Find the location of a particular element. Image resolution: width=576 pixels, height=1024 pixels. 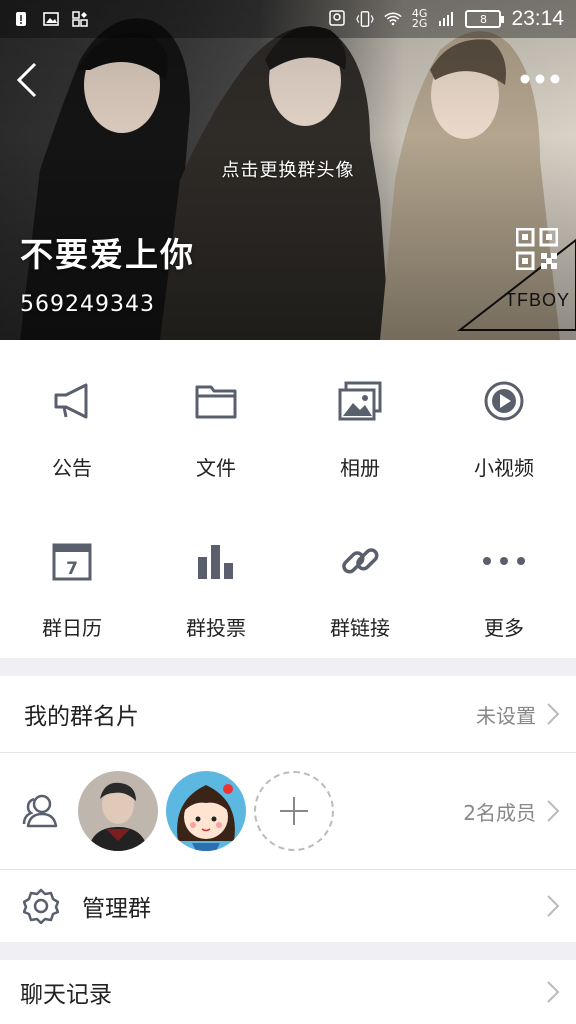

video-play-icon is located at coordinates (504, 401).